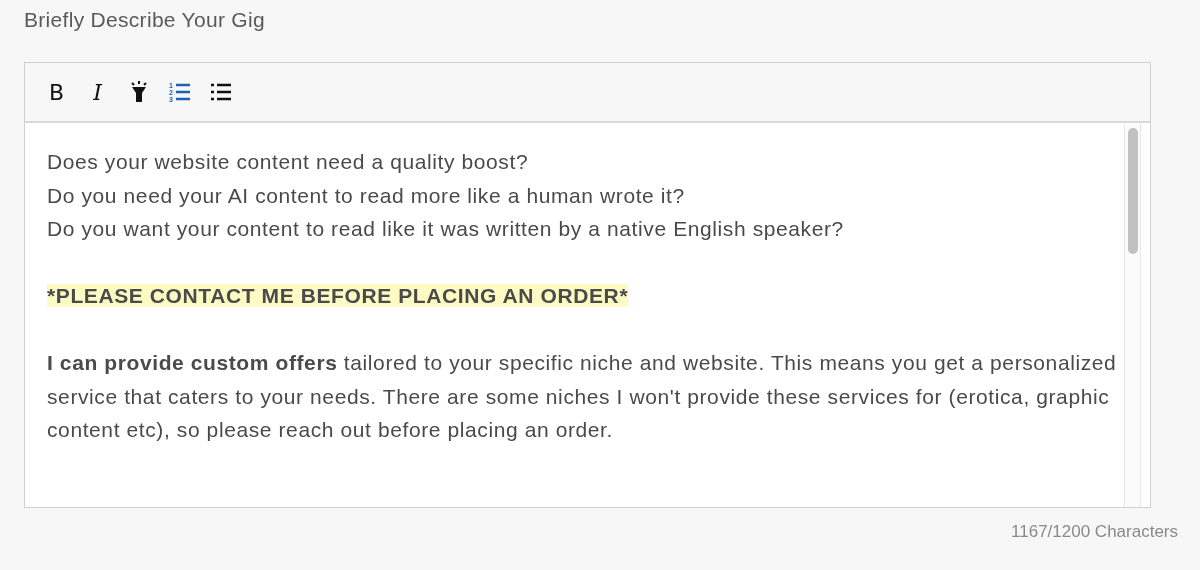 The height and width of the screenshot is (570, 1200). Describe the element at coordinates (338, 295) in the screenshot. I see `highlighted-text: *PLEASE CONTACT ME BEFORE PLACING AN ORDER*` at that location.